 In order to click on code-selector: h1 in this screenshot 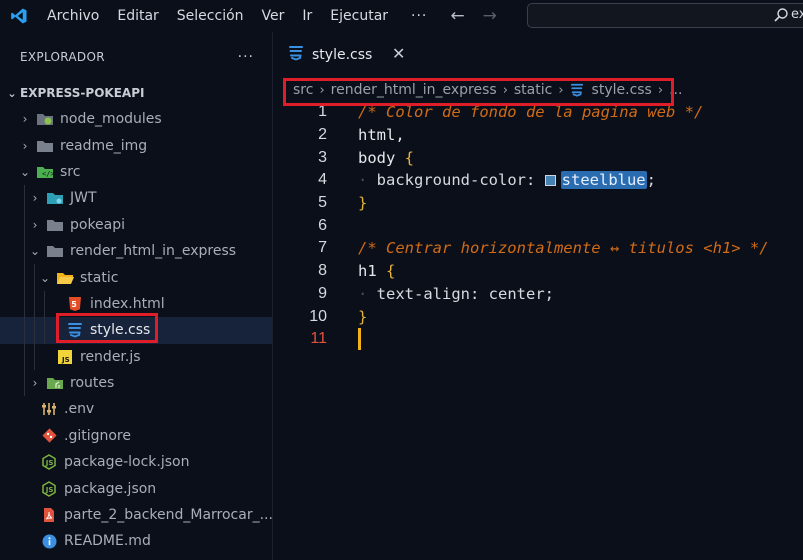, I will do `click(367, 271)`.